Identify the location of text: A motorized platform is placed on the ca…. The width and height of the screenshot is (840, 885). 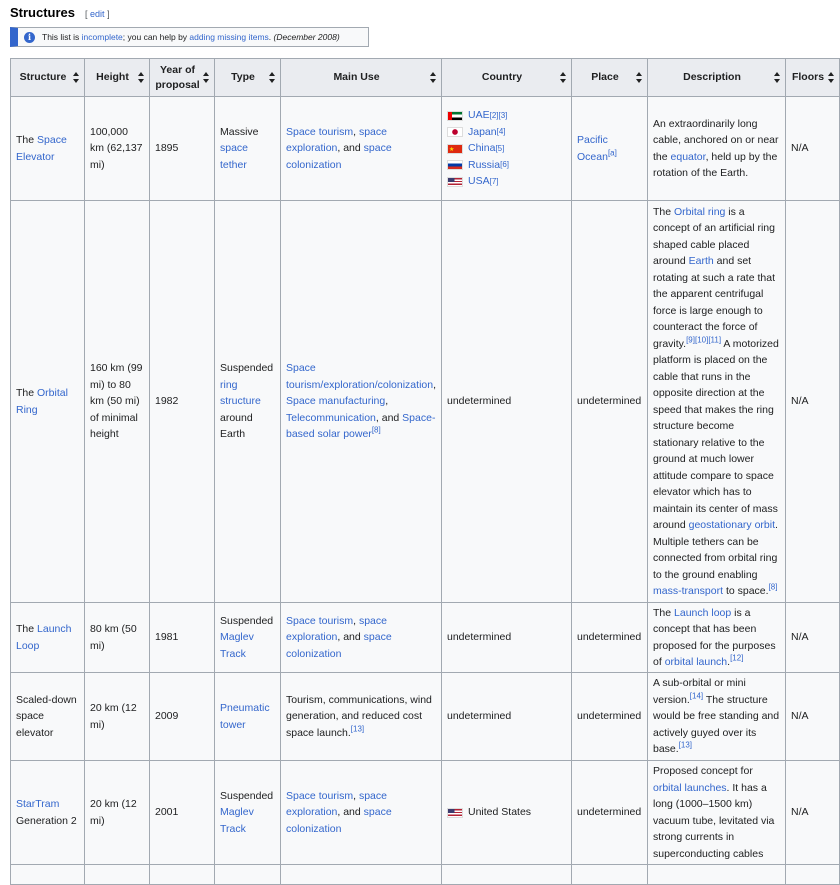
(716, 434).